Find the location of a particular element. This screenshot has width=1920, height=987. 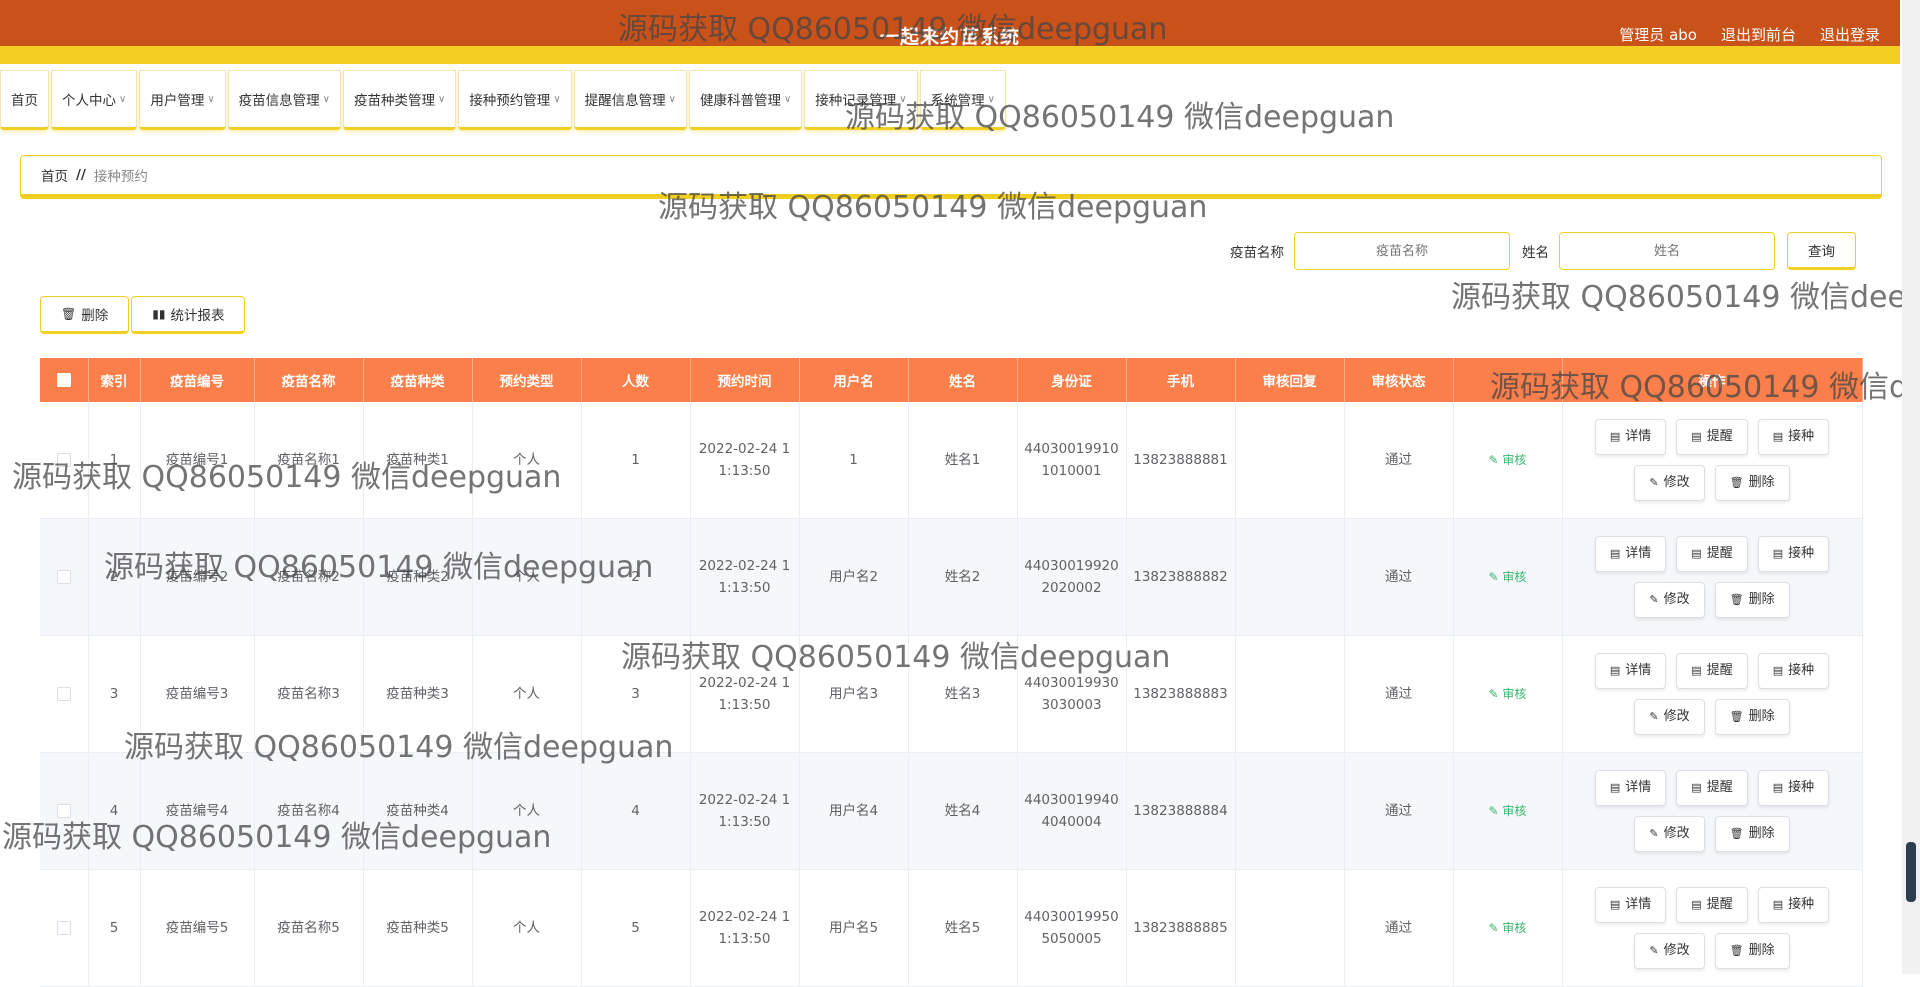

cell-phone: 13823888882 is located at coordinates (1181, 577).